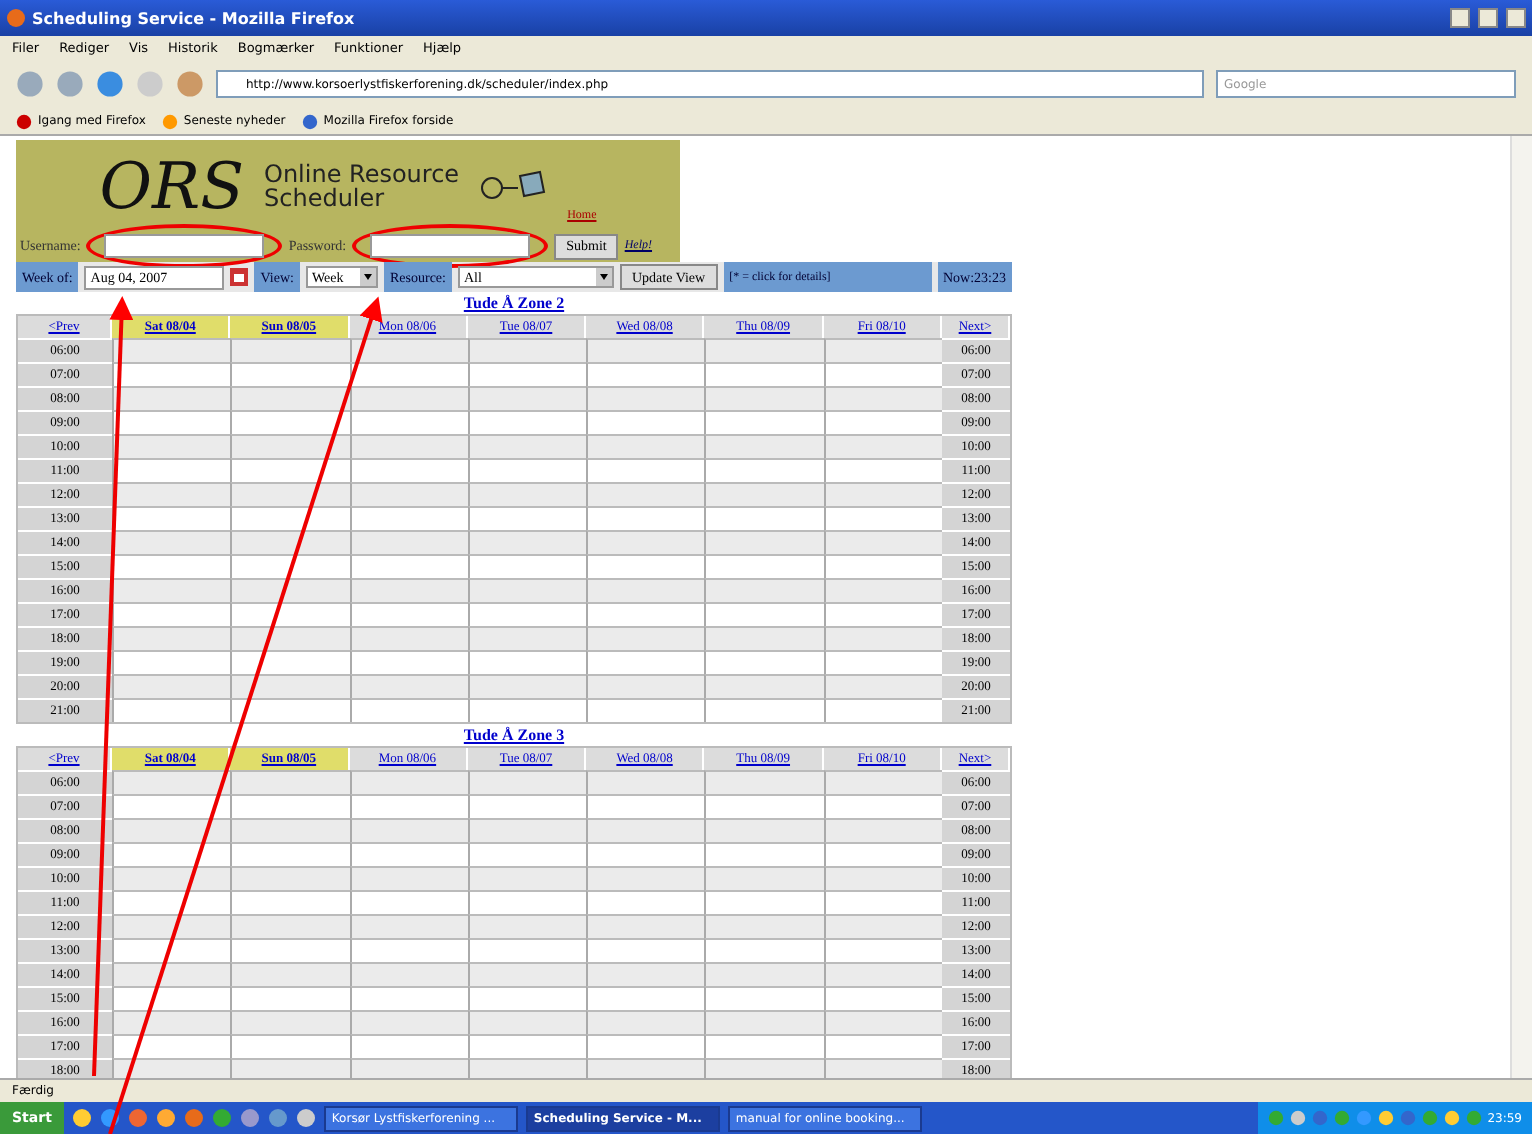 Image resolution: width=1532 pixels, height=1134 pixels. I want to click on banner-title: Scheduler, so click(325, 197).